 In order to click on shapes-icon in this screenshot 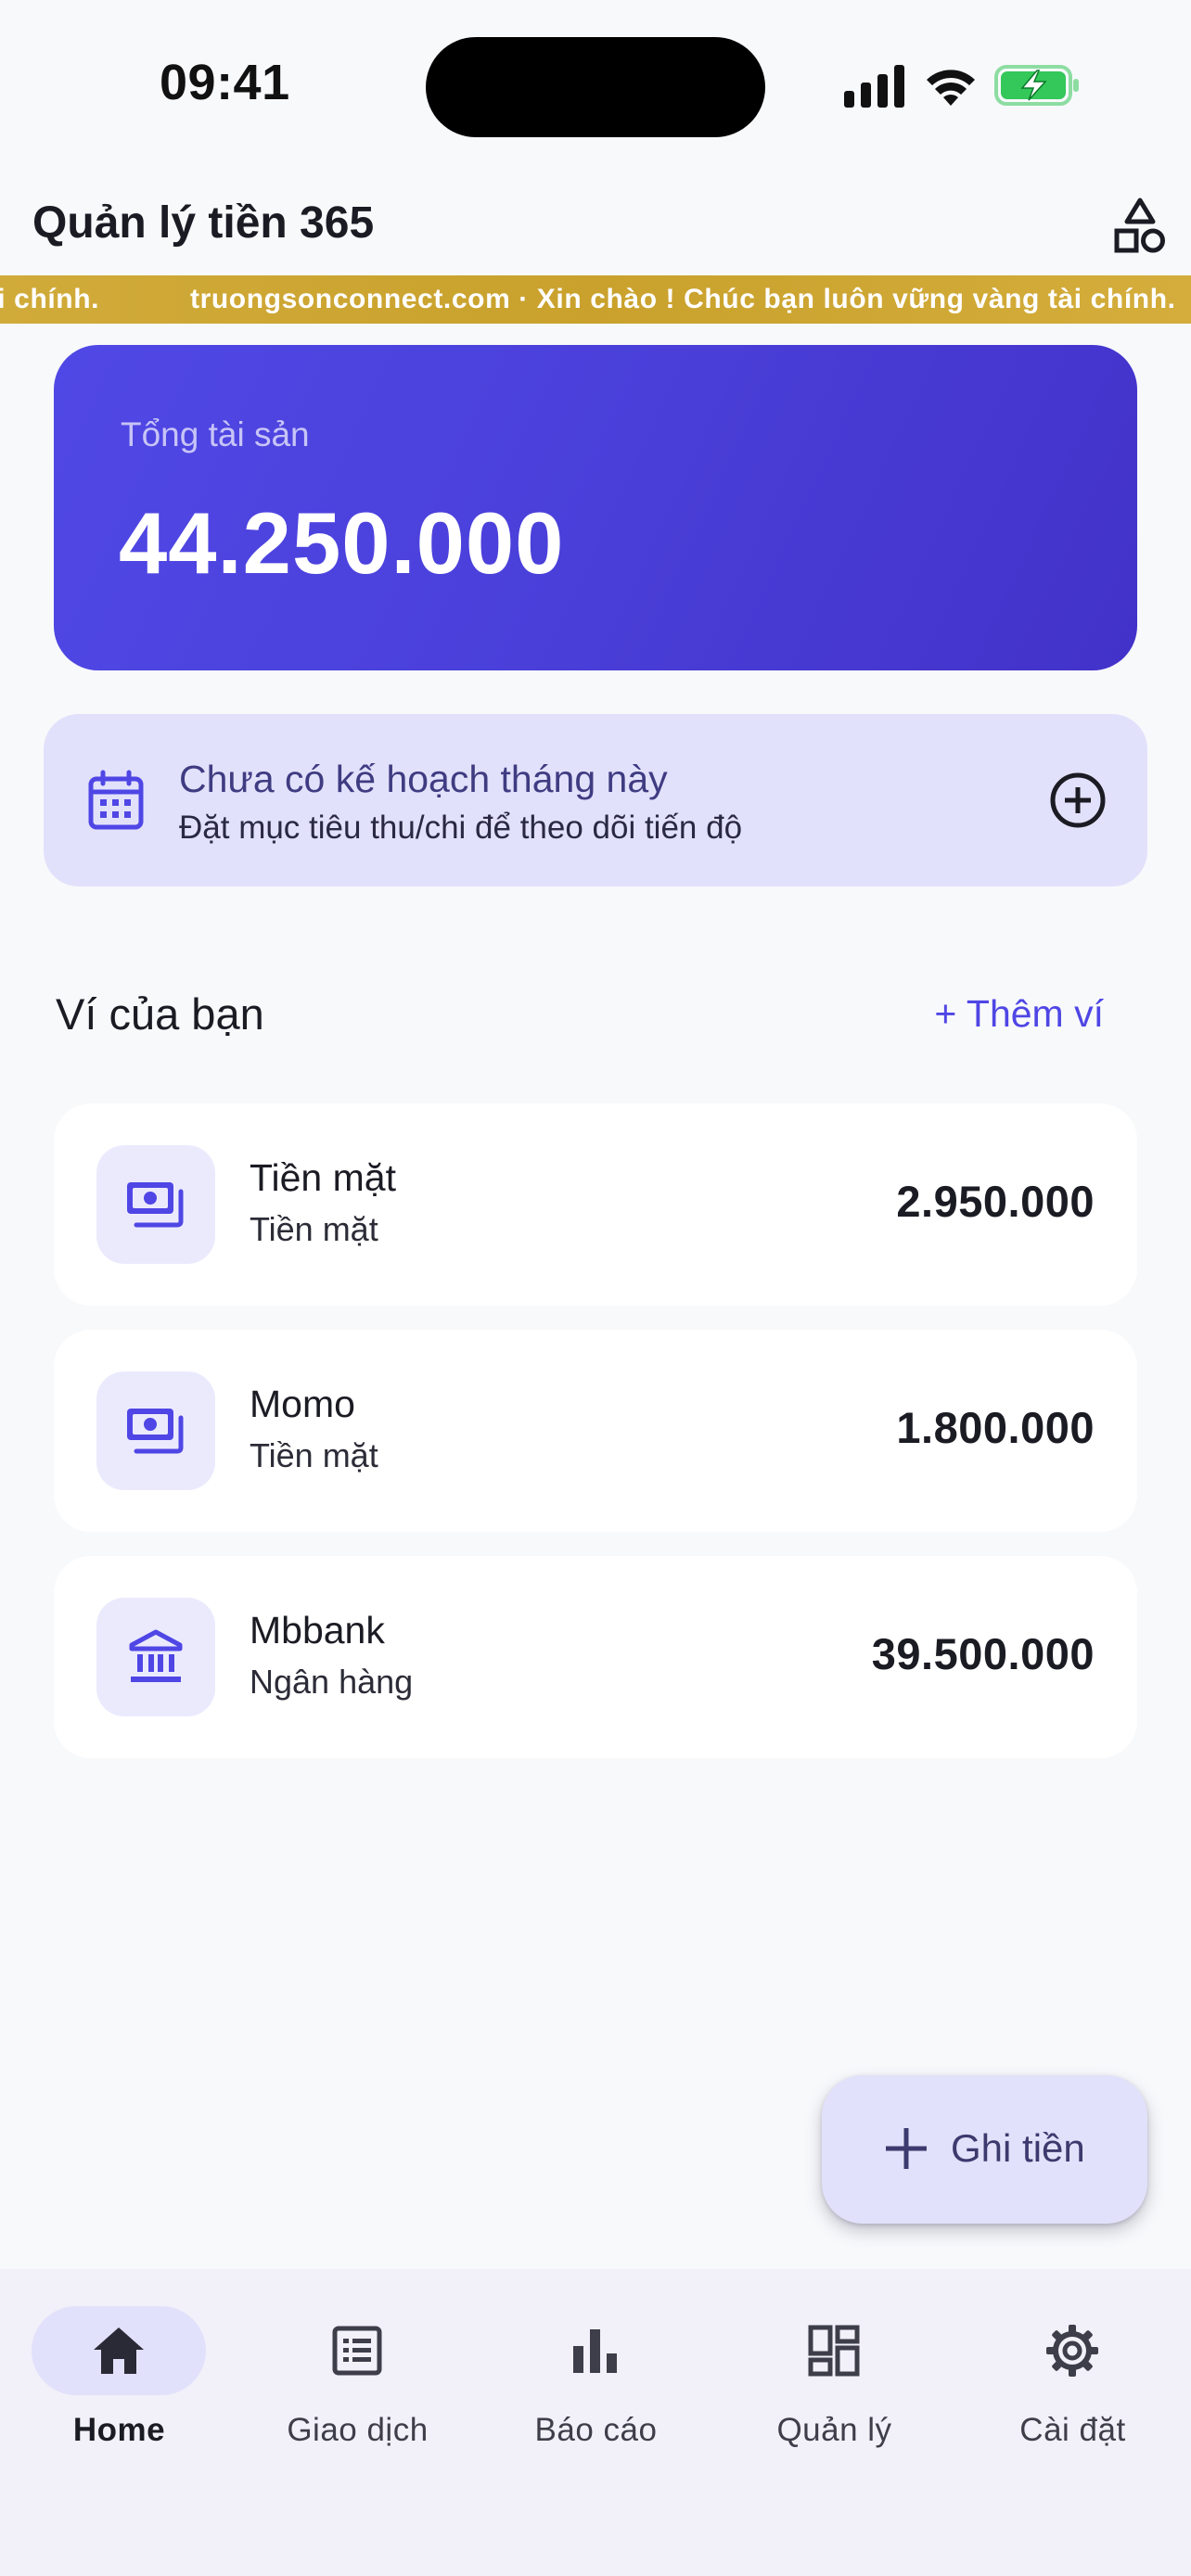, I will do `click(1139, 226)`.